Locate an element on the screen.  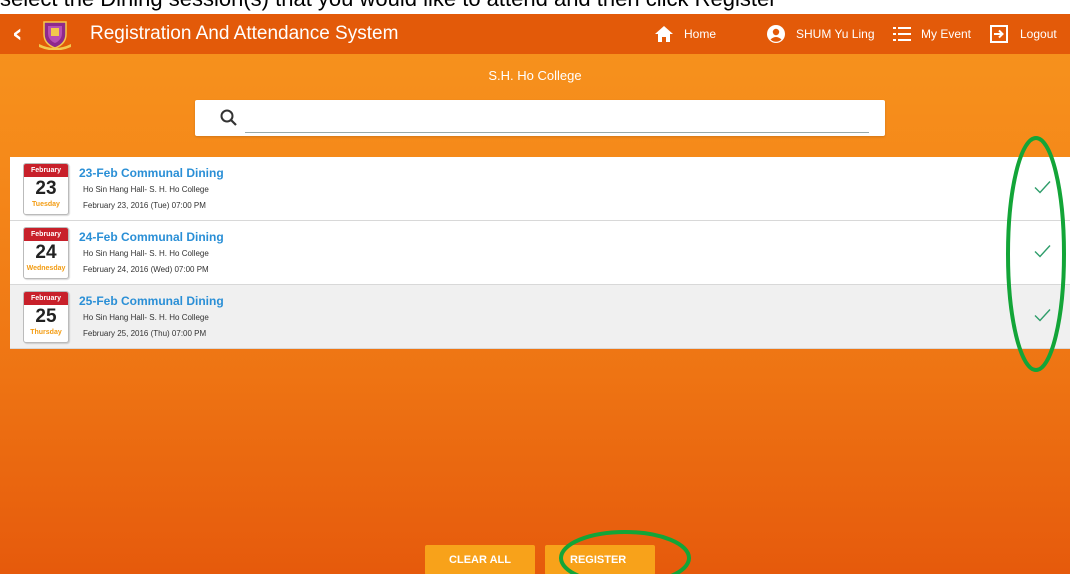
clear-all-button: CLEAR ALL is located at coordinates (480, 559).